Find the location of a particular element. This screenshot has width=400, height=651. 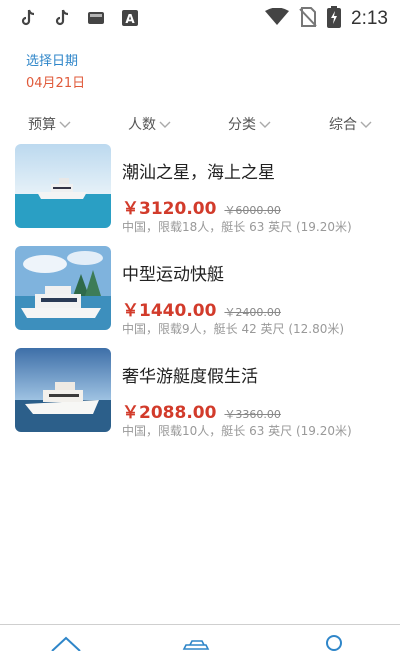

date-picker: 选择日期 04月21日 is located at coordinates (55, 70).